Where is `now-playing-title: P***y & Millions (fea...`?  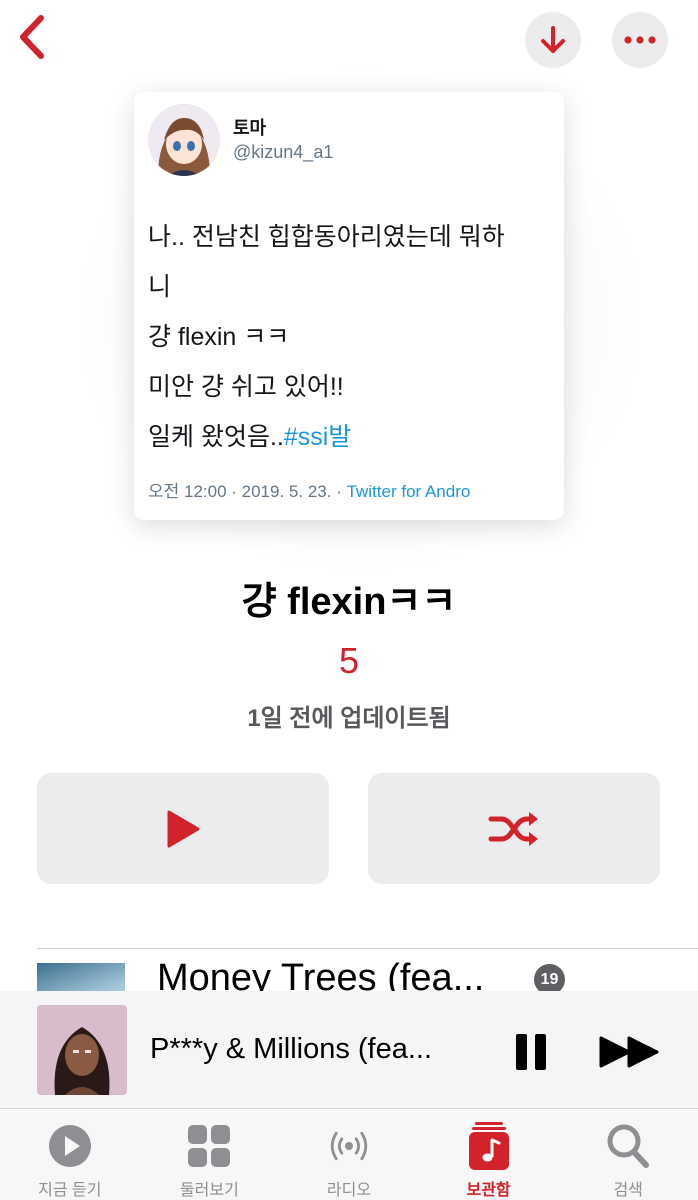 now-playing-title: P***y & Millions (fea... is located at coordinates (291, 1049).